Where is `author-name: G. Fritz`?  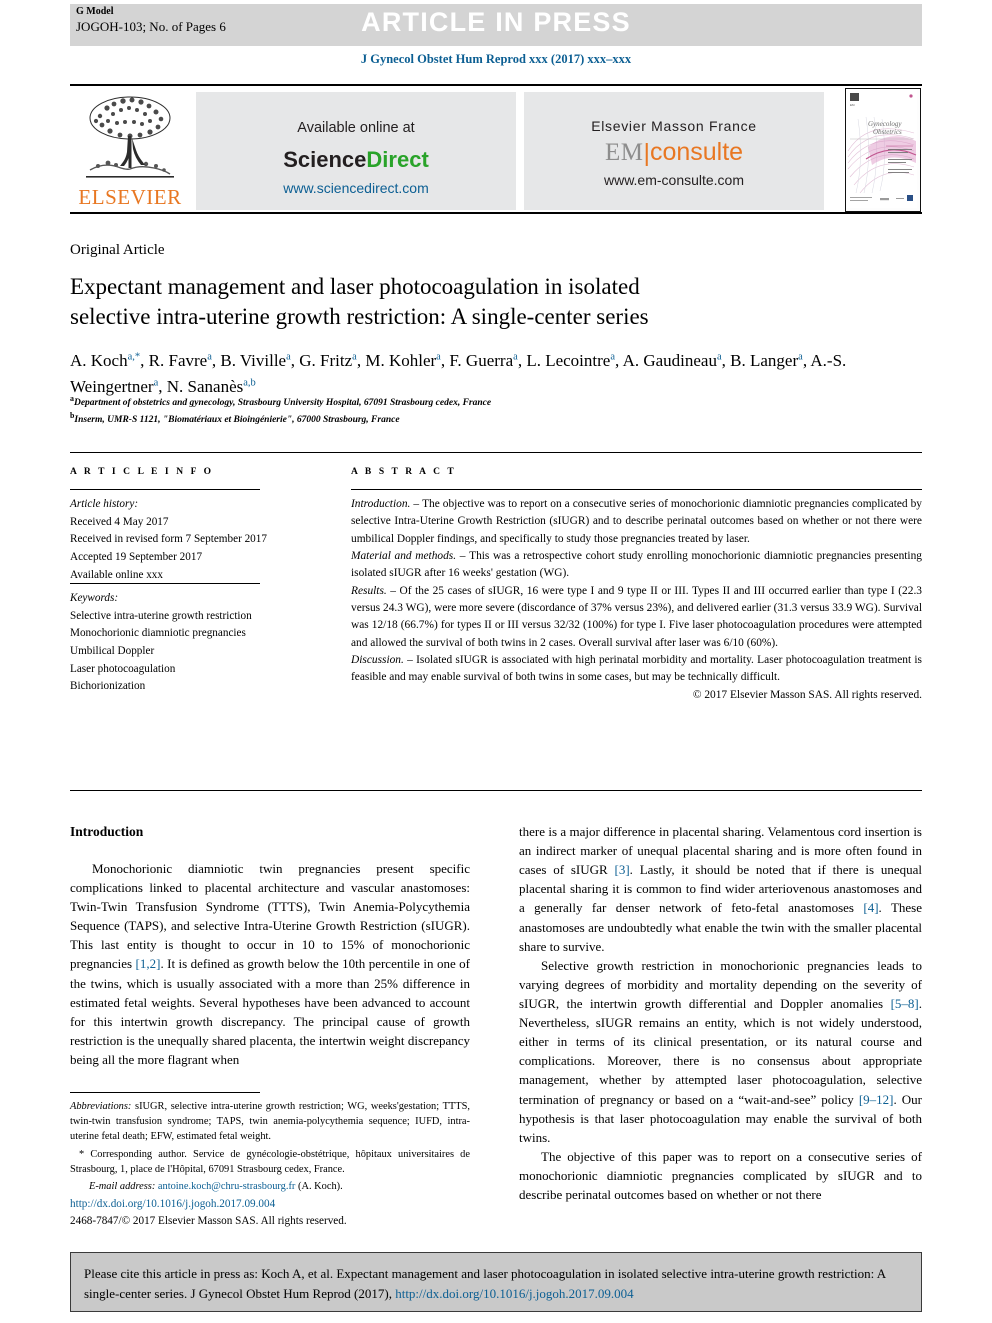
author-name: G. Fritz is located at coordinates (326, 360).